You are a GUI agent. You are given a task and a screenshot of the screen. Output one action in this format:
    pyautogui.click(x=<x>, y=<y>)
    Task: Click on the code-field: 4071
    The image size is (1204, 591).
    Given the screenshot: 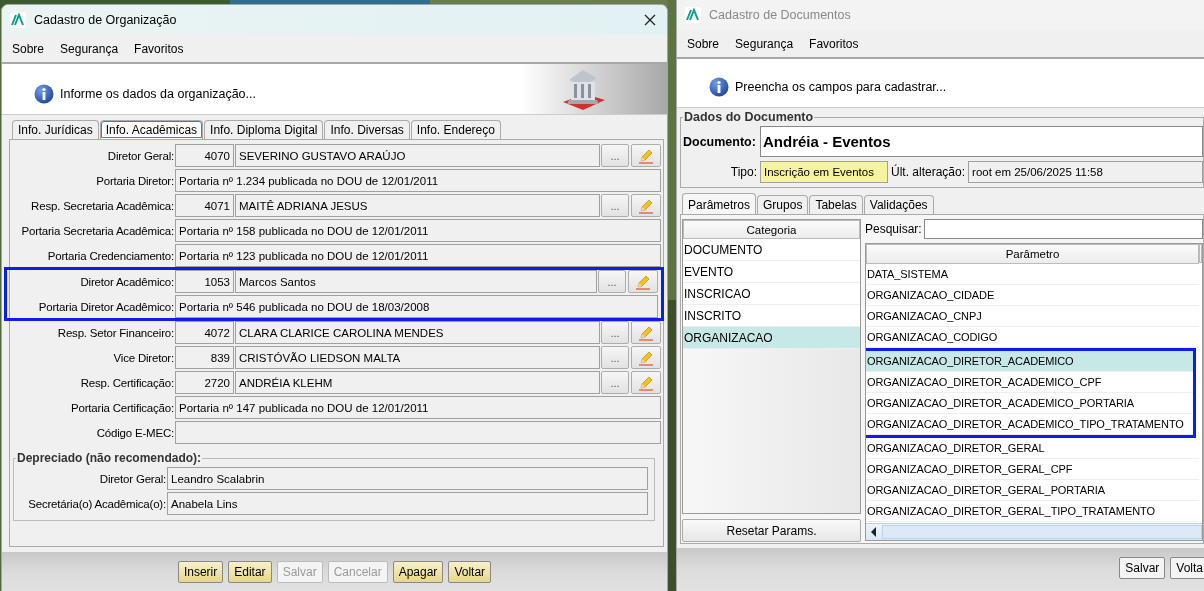 What is the action you would take?
    pyautogui.click(x=204, y=205)
    